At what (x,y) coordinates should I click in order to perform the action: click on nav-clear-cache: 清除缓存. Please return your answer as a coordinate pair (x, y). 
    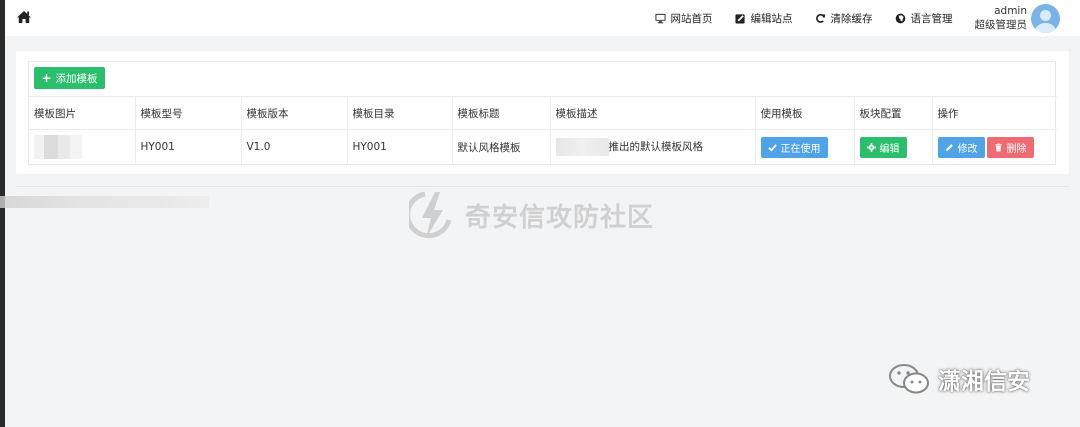
    Looking at the image, I should click on (844, 18).